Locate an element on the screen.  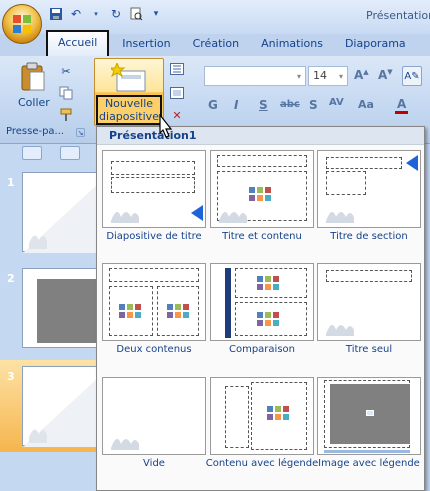
tab-creation: Création is located at coordinates (216, 44).